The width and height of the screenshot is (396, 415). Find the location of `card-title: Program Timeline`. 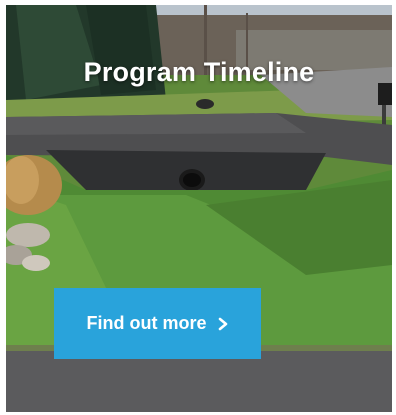

card-title: Program Timeline is located at coordinates (199, 72).